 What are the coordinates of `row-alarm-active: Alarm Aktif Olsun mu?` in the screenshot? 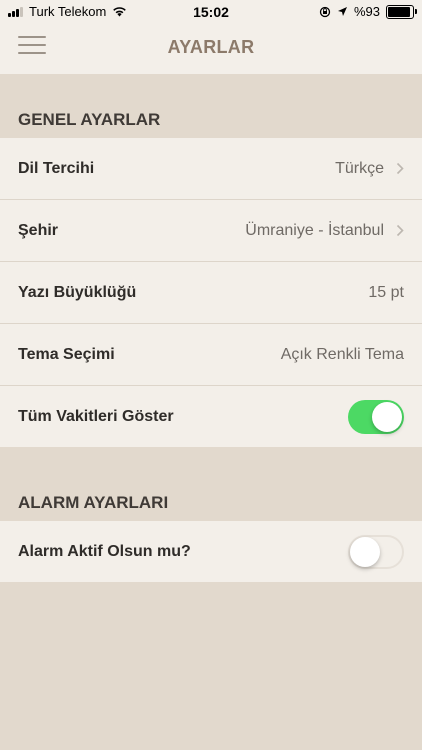 It's located at (211, 551).